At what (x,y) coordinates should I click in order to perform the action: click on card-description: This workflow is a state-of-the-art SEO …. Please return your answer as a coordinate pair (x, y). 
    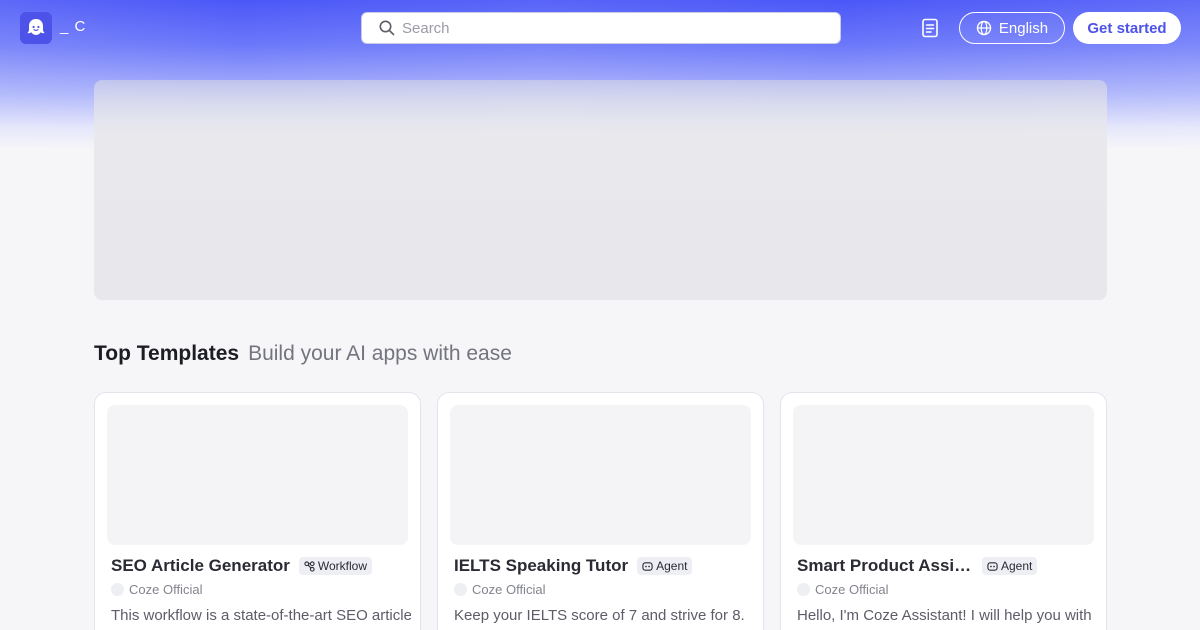
    Looking at the image, I should click on (261, 615).